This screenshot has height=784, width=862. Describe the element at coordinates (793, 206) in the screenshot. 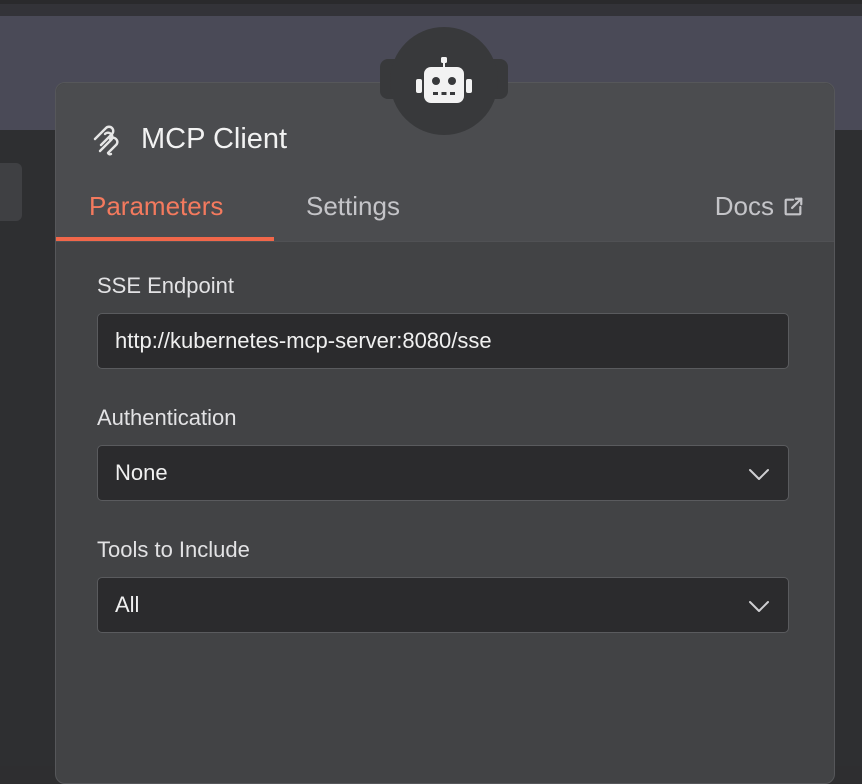

I see `external-link-icon` at that location.